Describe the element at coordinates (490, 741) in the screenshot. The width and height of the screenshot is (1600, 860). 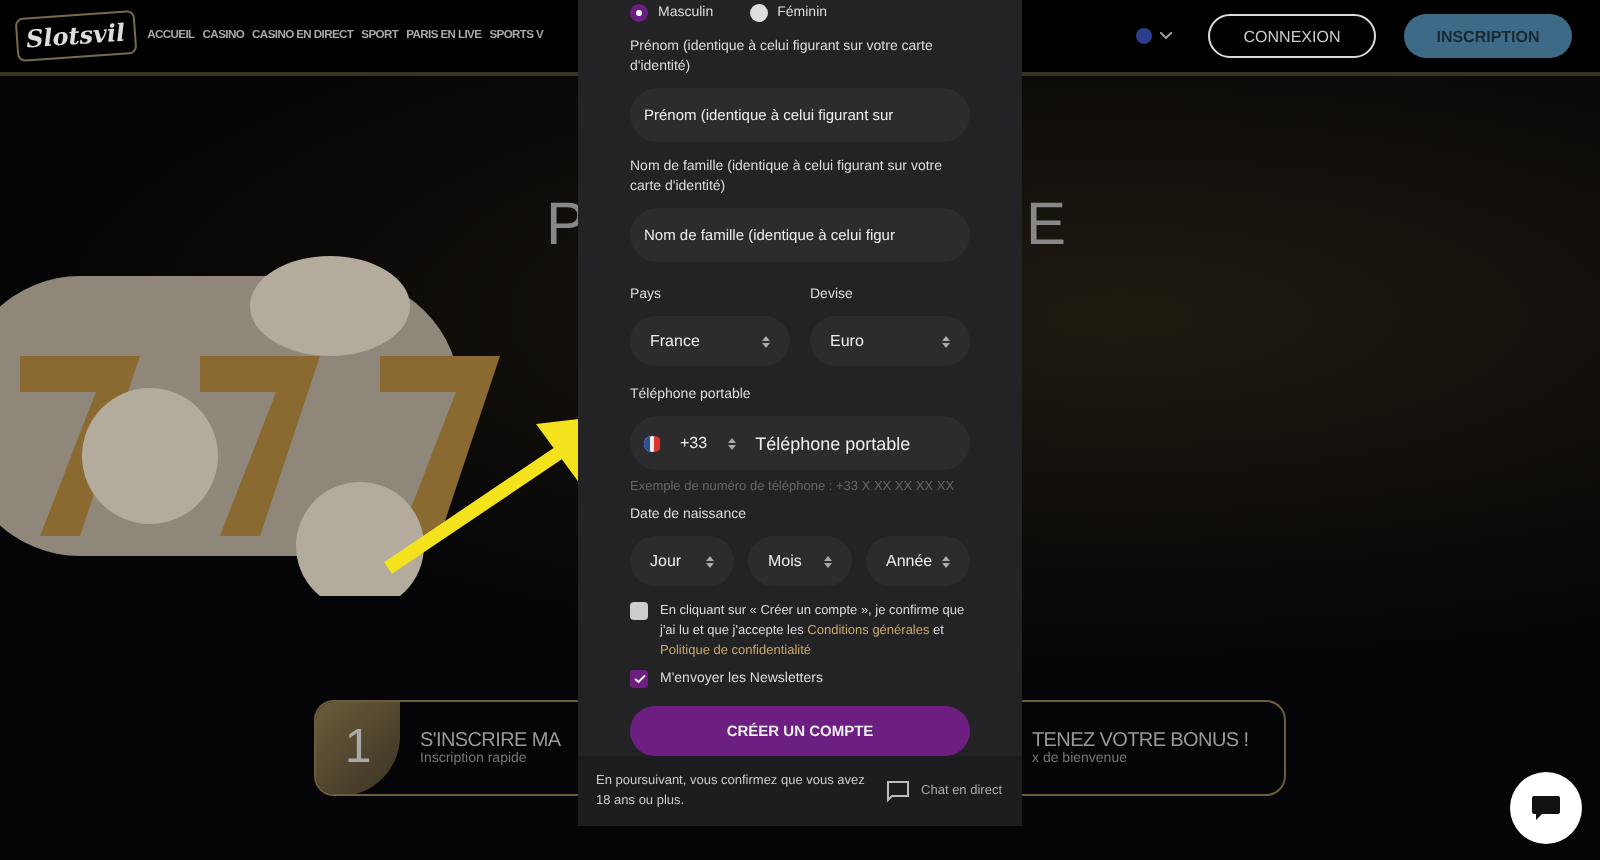
I see `step-title: S'INSCRIRE MA` at that location.